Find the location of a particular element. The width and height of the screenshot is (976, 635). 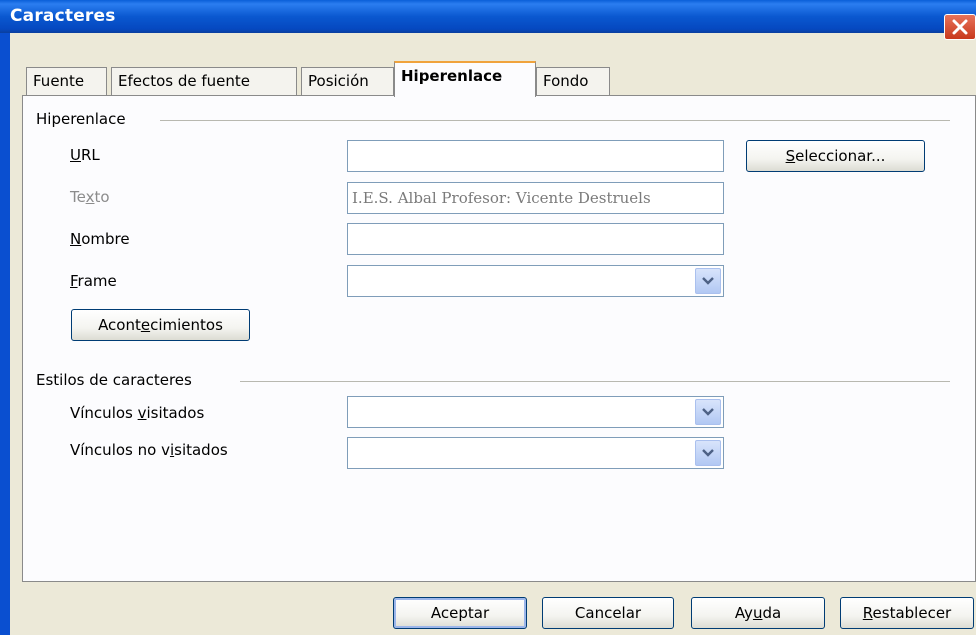

unvisited-links-label: Vínculos no visitados is located at coordinates (149, 450).